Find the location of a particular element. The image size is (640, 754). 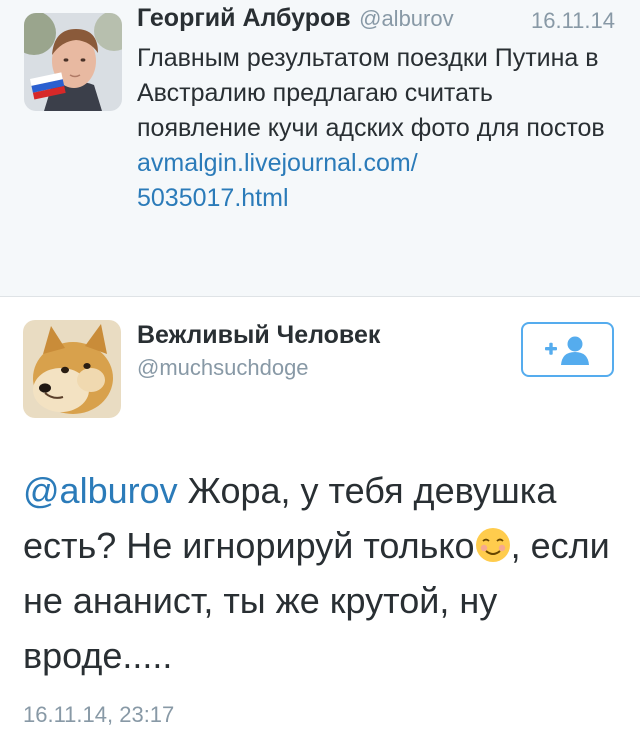

tweet-link: avmalgin.livejournal.com/ 5035017.html is located at coordinates (377, 181).